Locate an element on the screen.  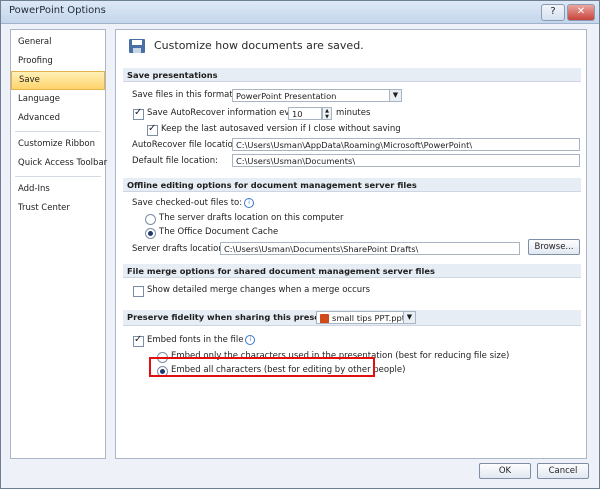
default-location-label: Default file location: is located at coordinates (175, 161).